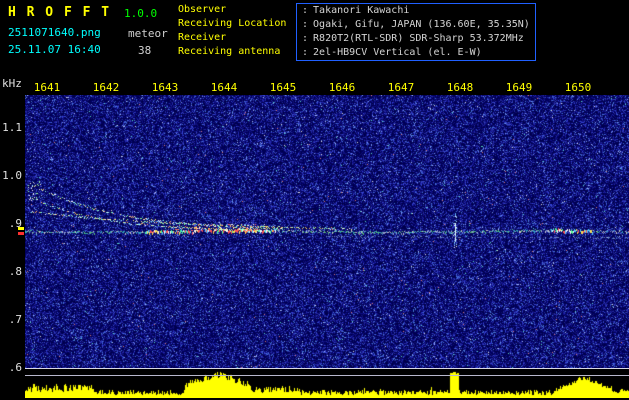 The height and width of the screenshot is (400, 629). I want to click on info-label-receiver: Receiver, so click(202, 37).